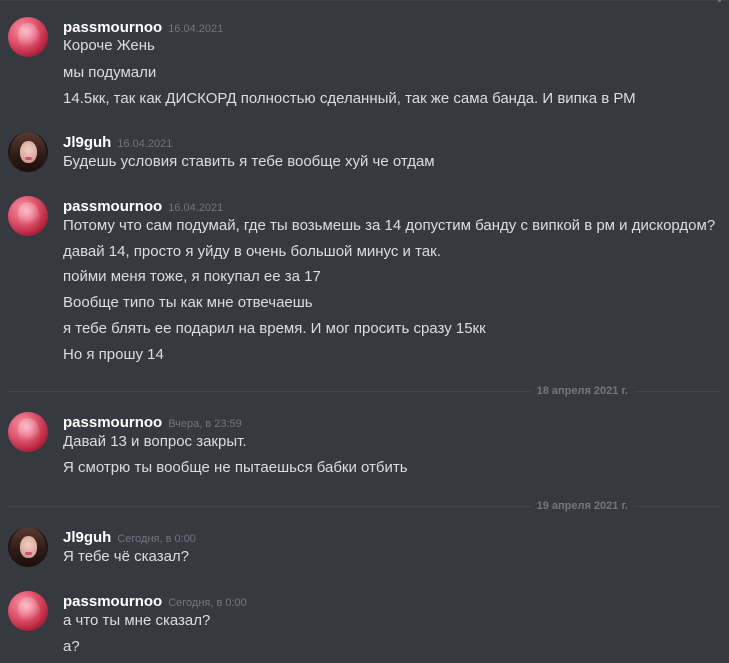 The image size is (729, 663). I want to click on date-divider-label: 19 апреля 2021 г., so click(582, 506).